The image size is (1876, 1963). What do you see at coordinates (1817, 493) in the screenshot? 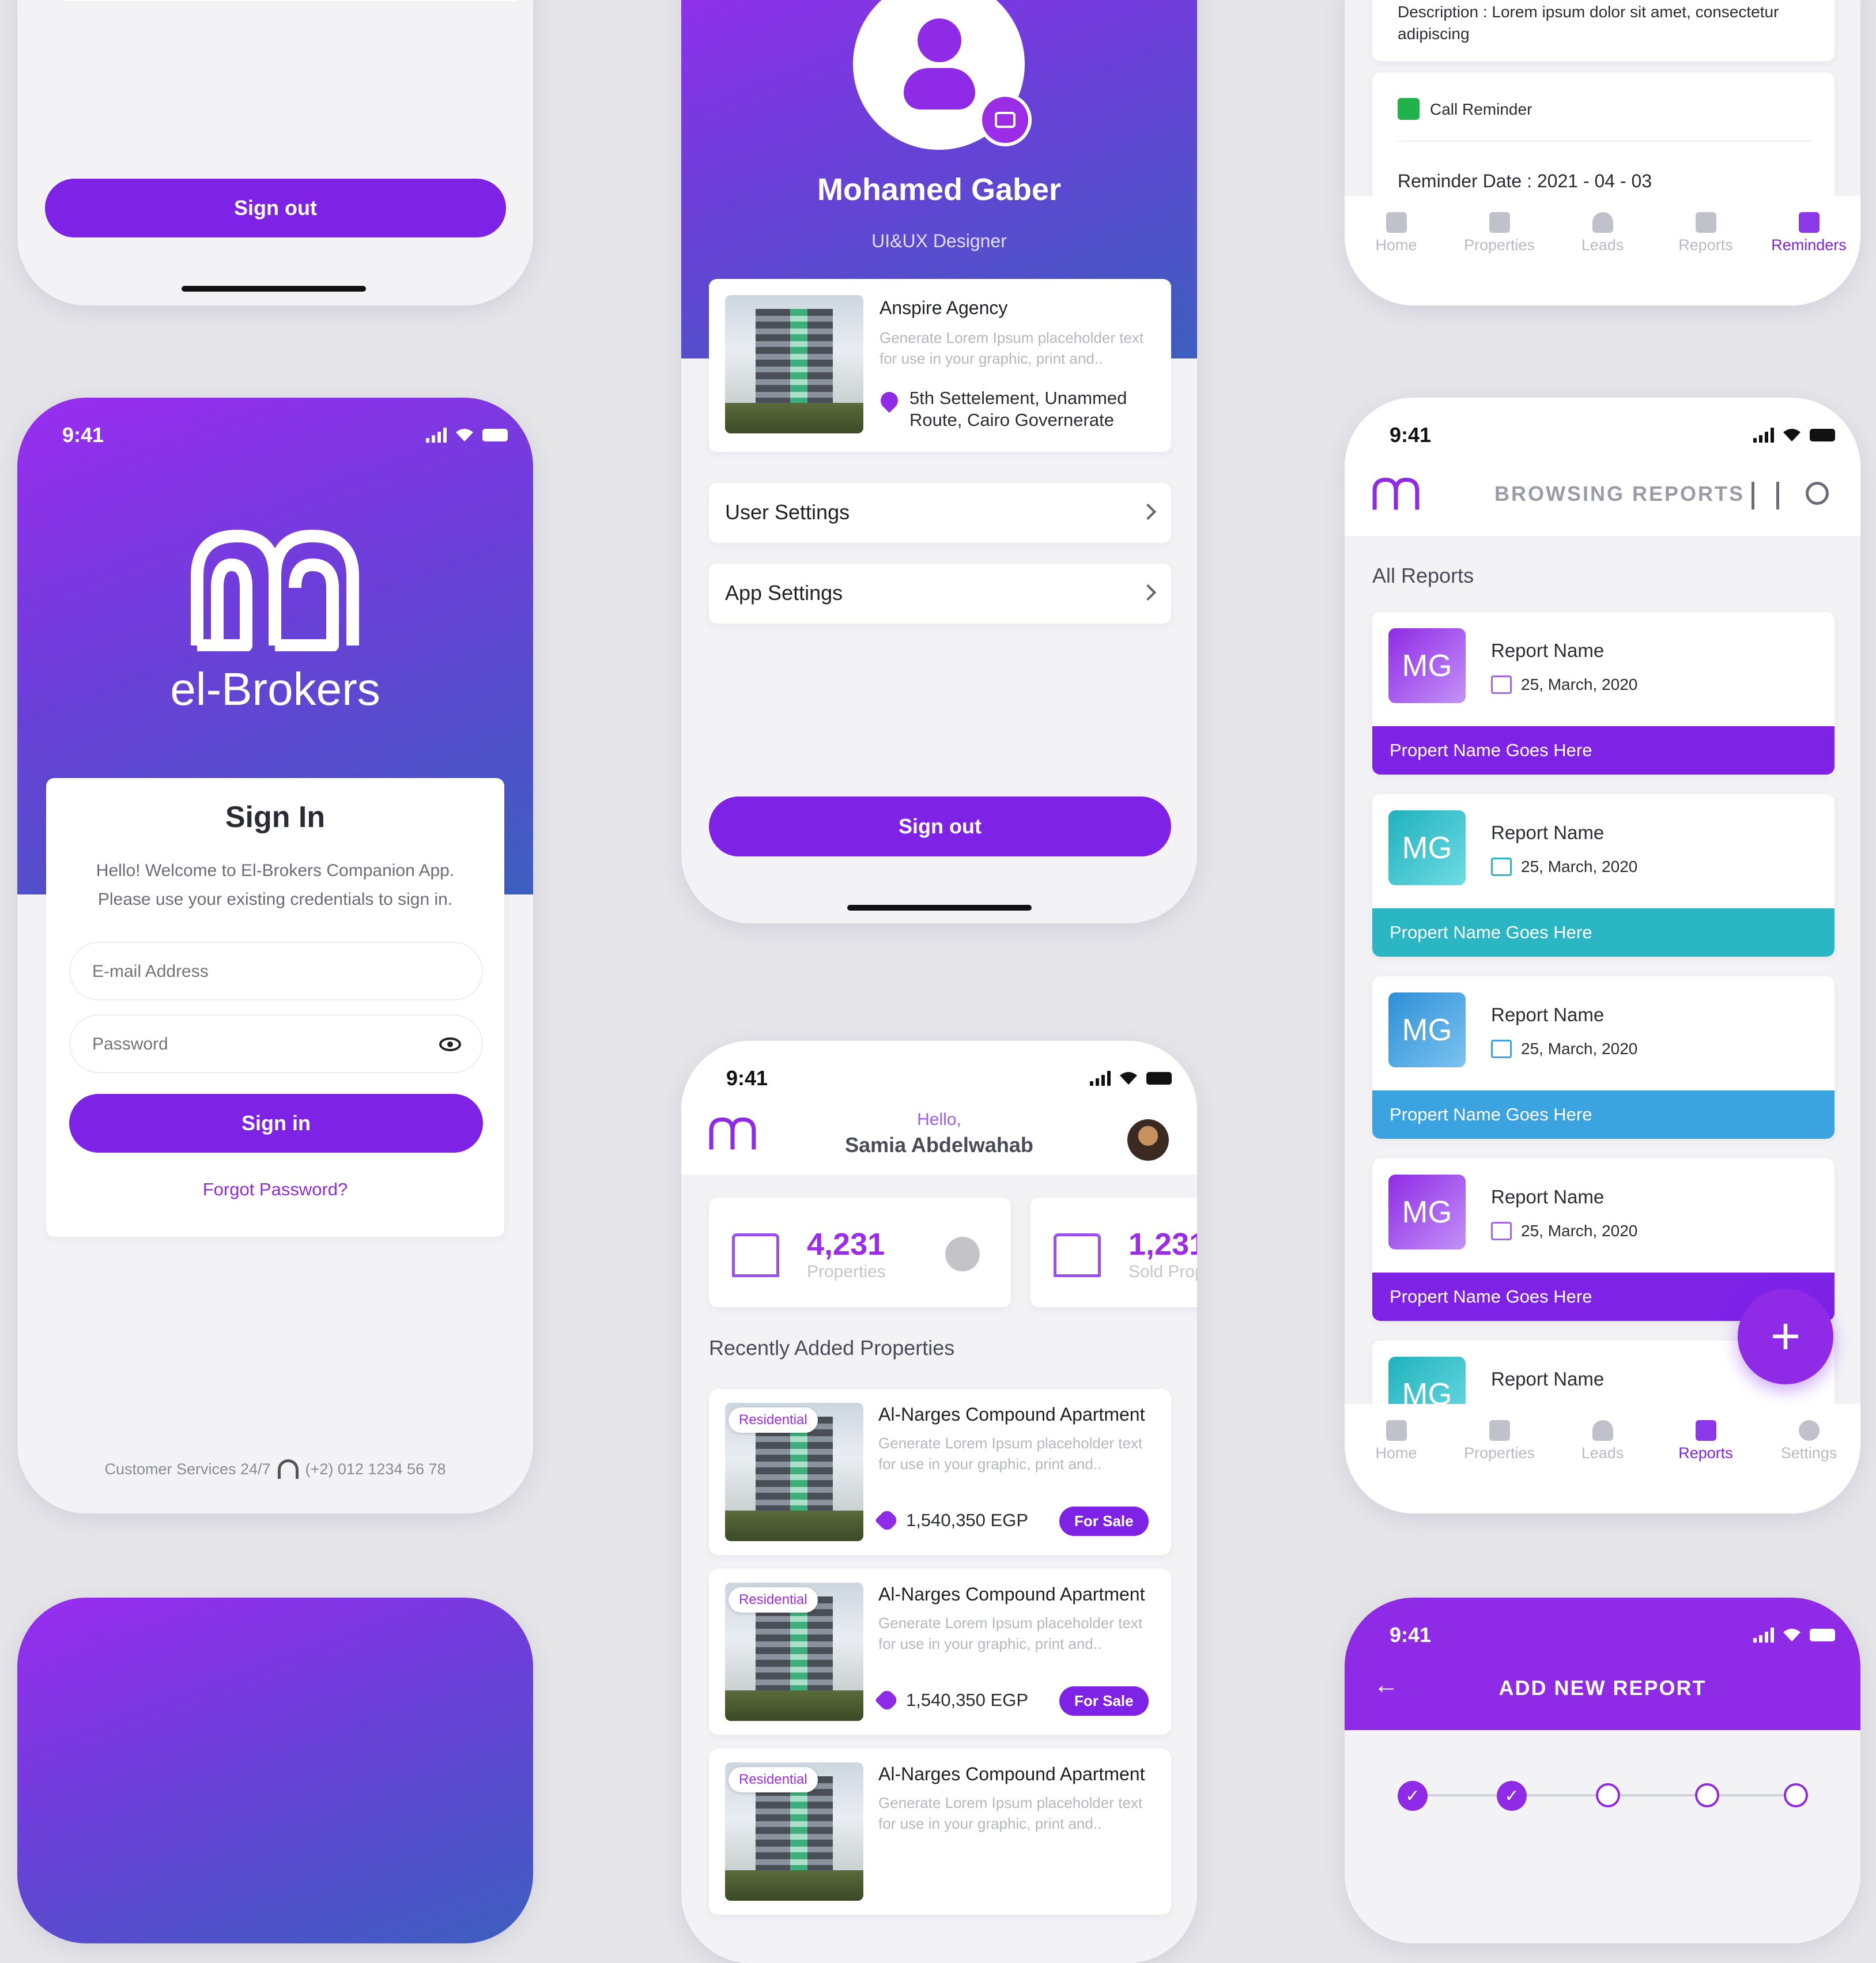
I see `search-icon` at bounding box center [1817, 493].